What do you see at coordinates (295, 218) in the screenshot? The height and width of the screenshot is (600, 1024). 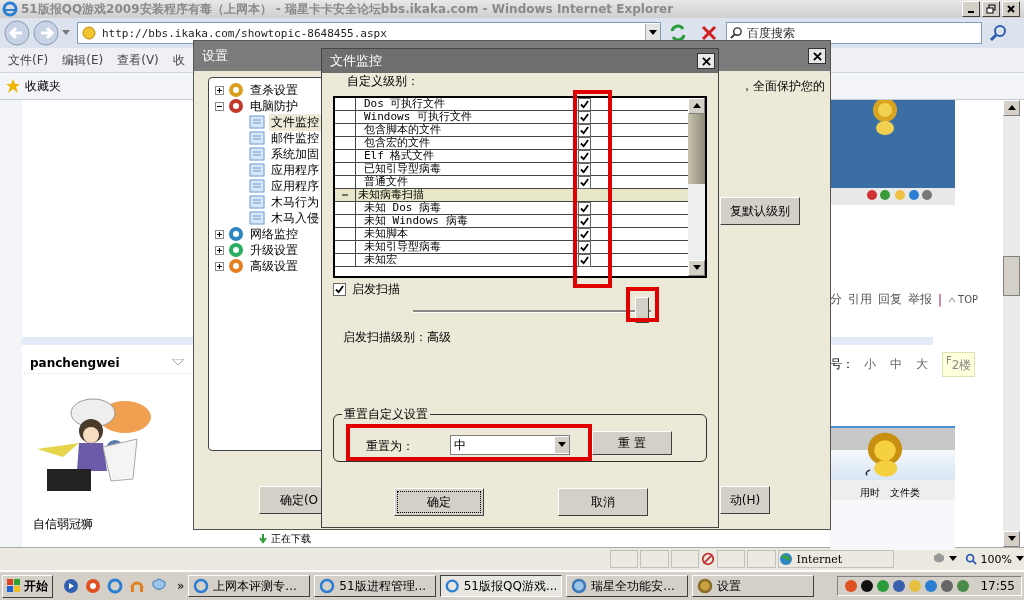 I see `tree-item: 木马入侵` at bounding box center [295, 218].